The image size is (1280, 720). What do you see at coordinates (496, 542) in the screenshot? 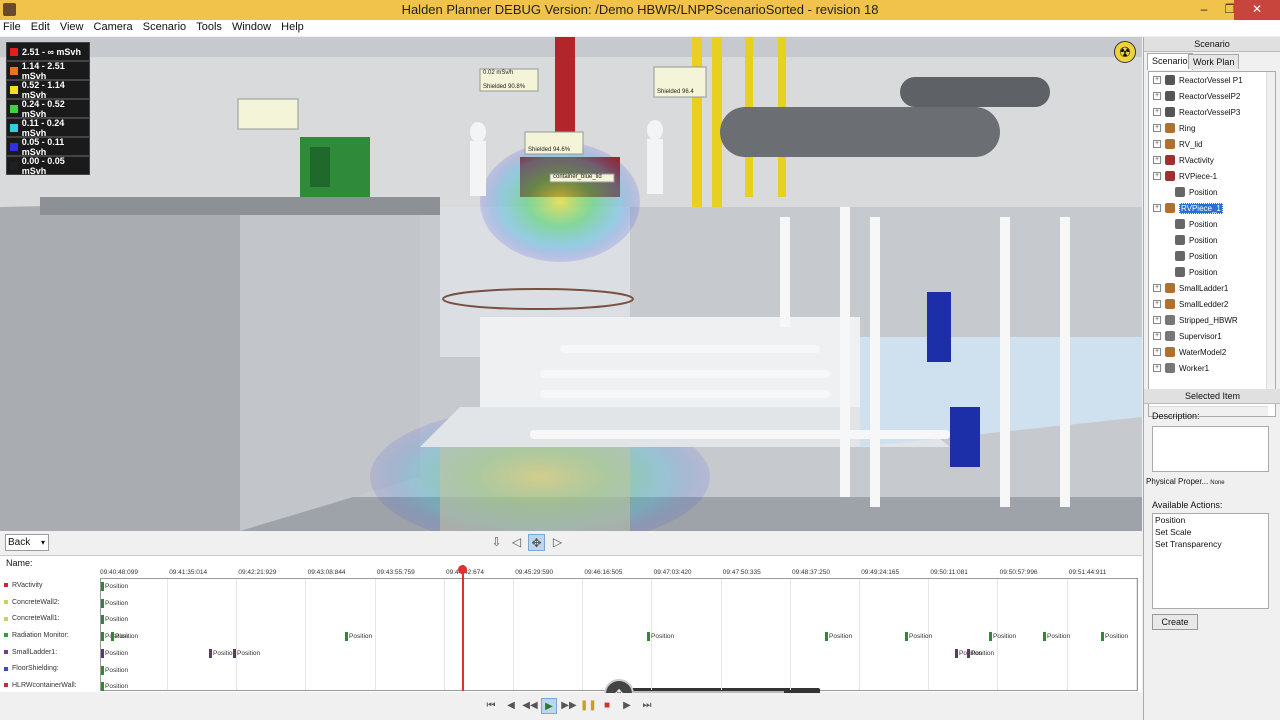
I see `move-down-icon: ⇩` at bounding box center [496, 542].